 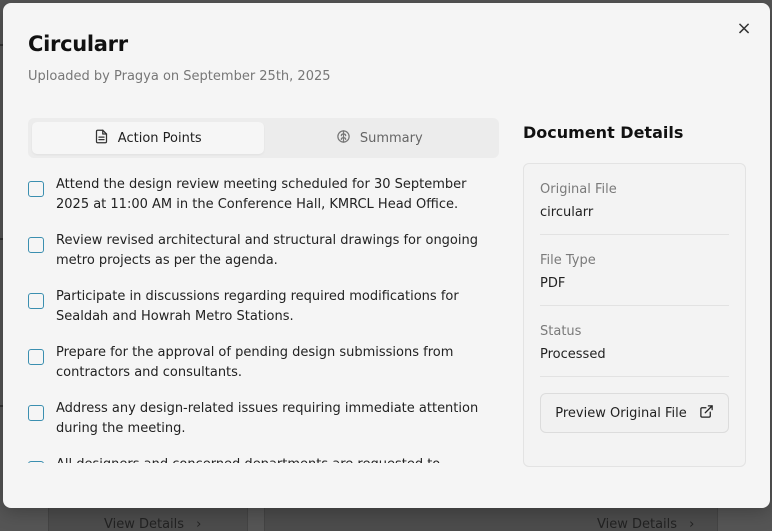 What do you see at coordinates (744, 29) in the screenshot?
I see `close-icon: ×` at bounding box center [744, 29].